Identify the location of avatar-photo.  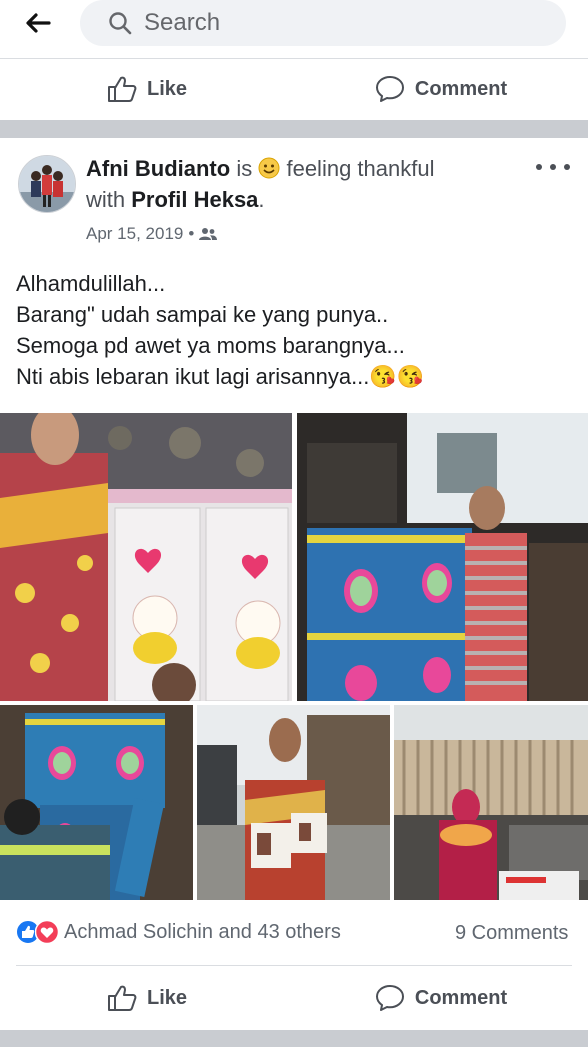
(47, 184).